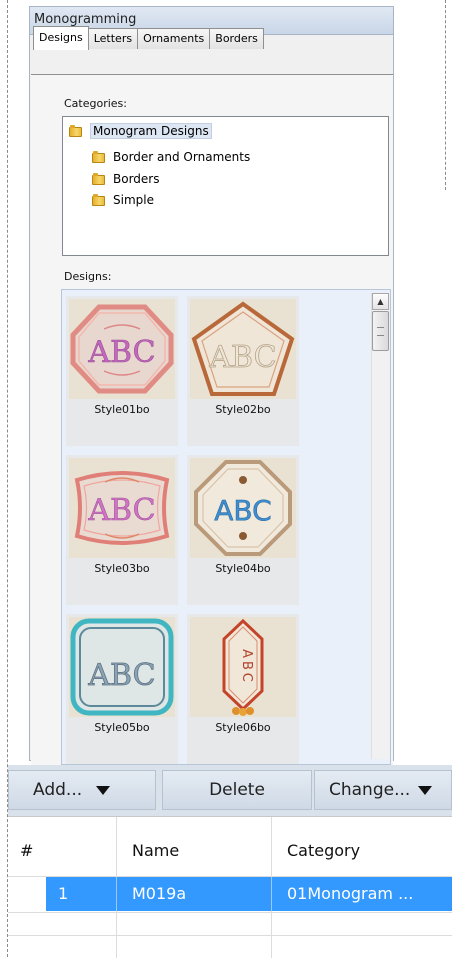  I want to click on dashed-border-right, so click(445, 95).